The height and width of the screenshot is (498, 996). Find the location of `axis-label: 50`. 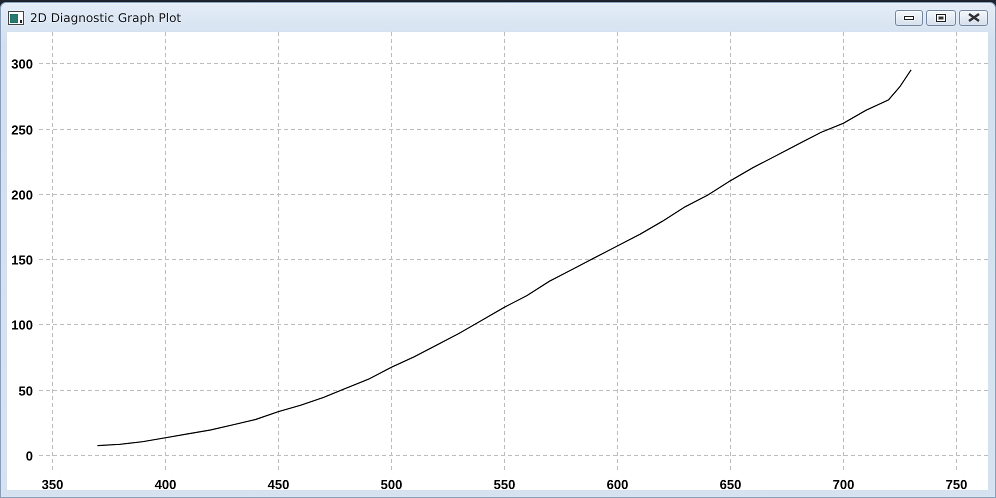

axis-label: 50 is located at coordinates (25, 391).